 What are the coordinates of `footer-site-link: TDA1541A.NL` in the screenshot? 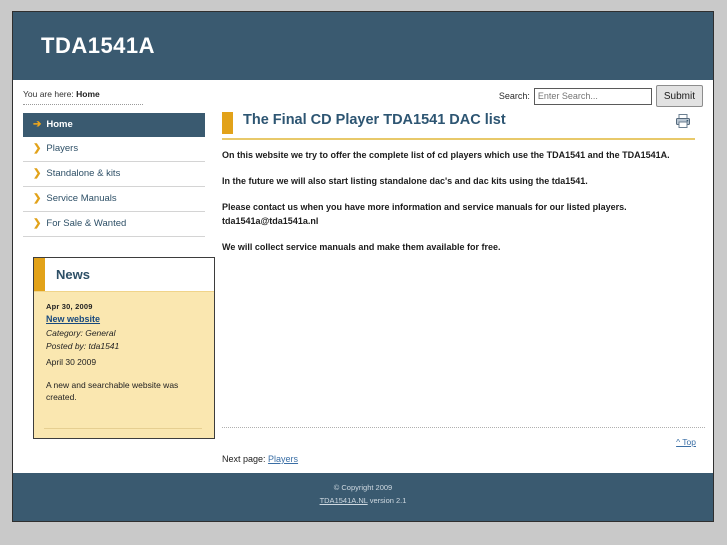 It's located at (344, 500).